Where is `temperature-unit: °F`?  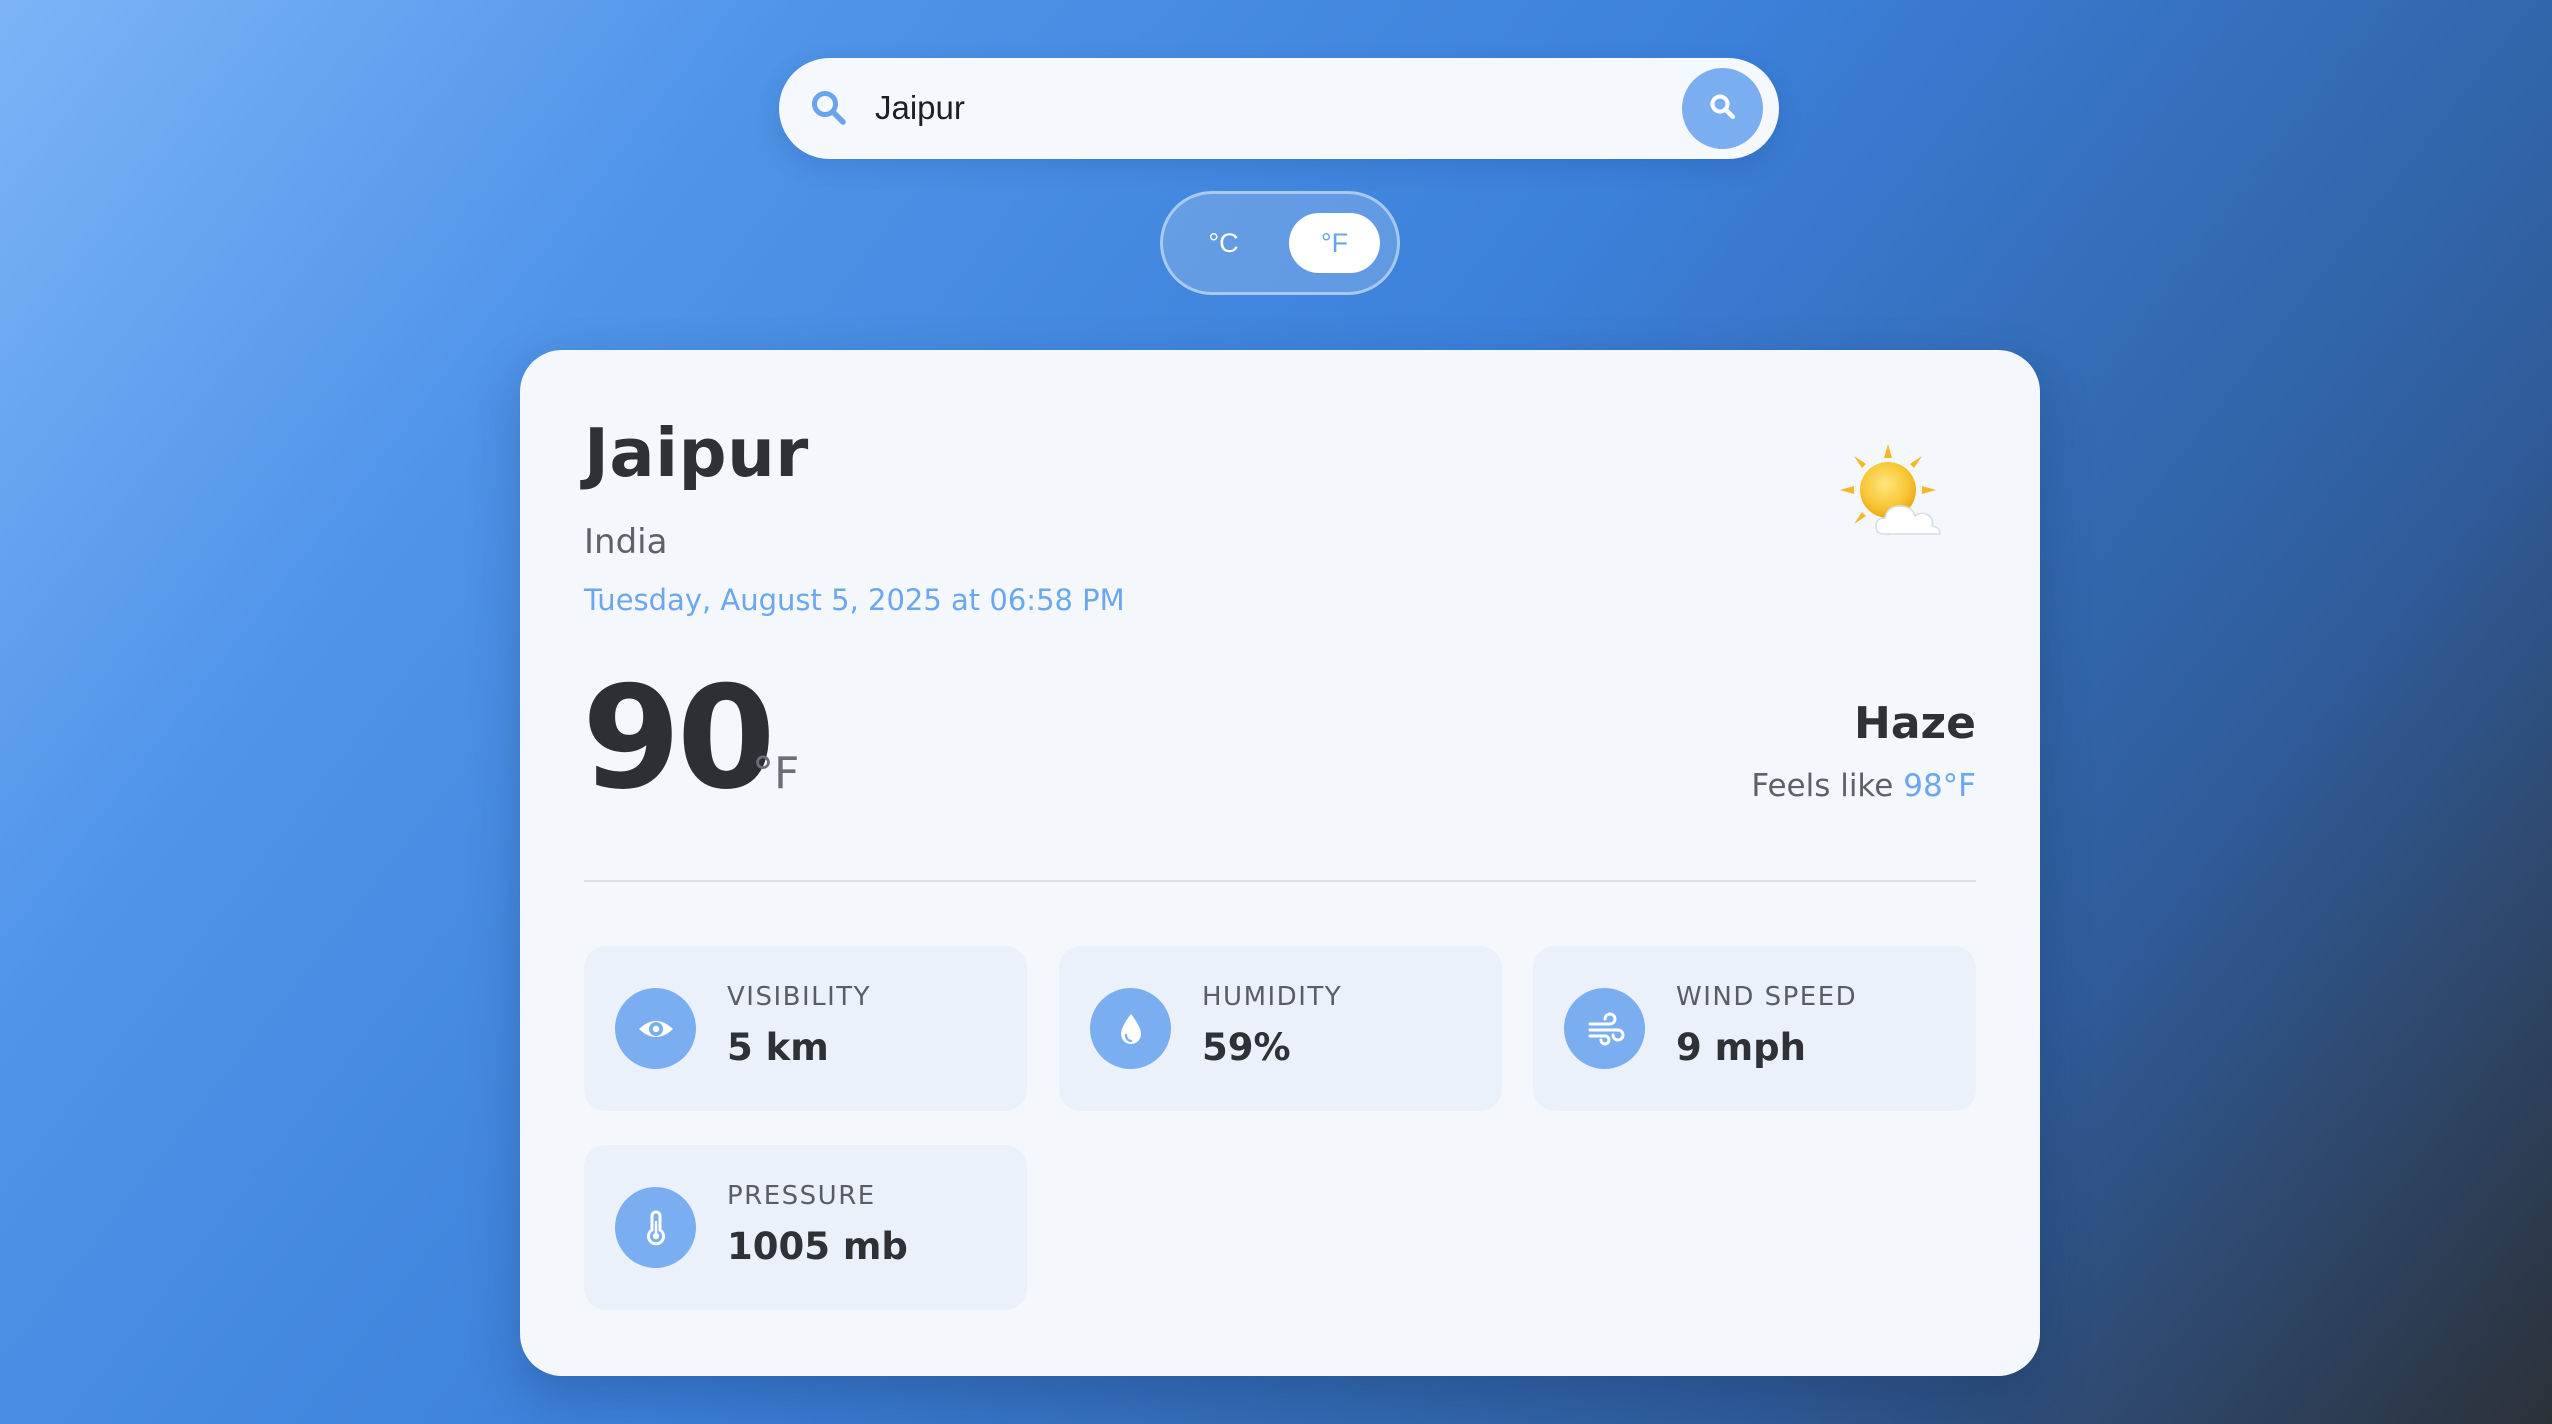
temperature-unit: °F is located at coordinates (776, 773).